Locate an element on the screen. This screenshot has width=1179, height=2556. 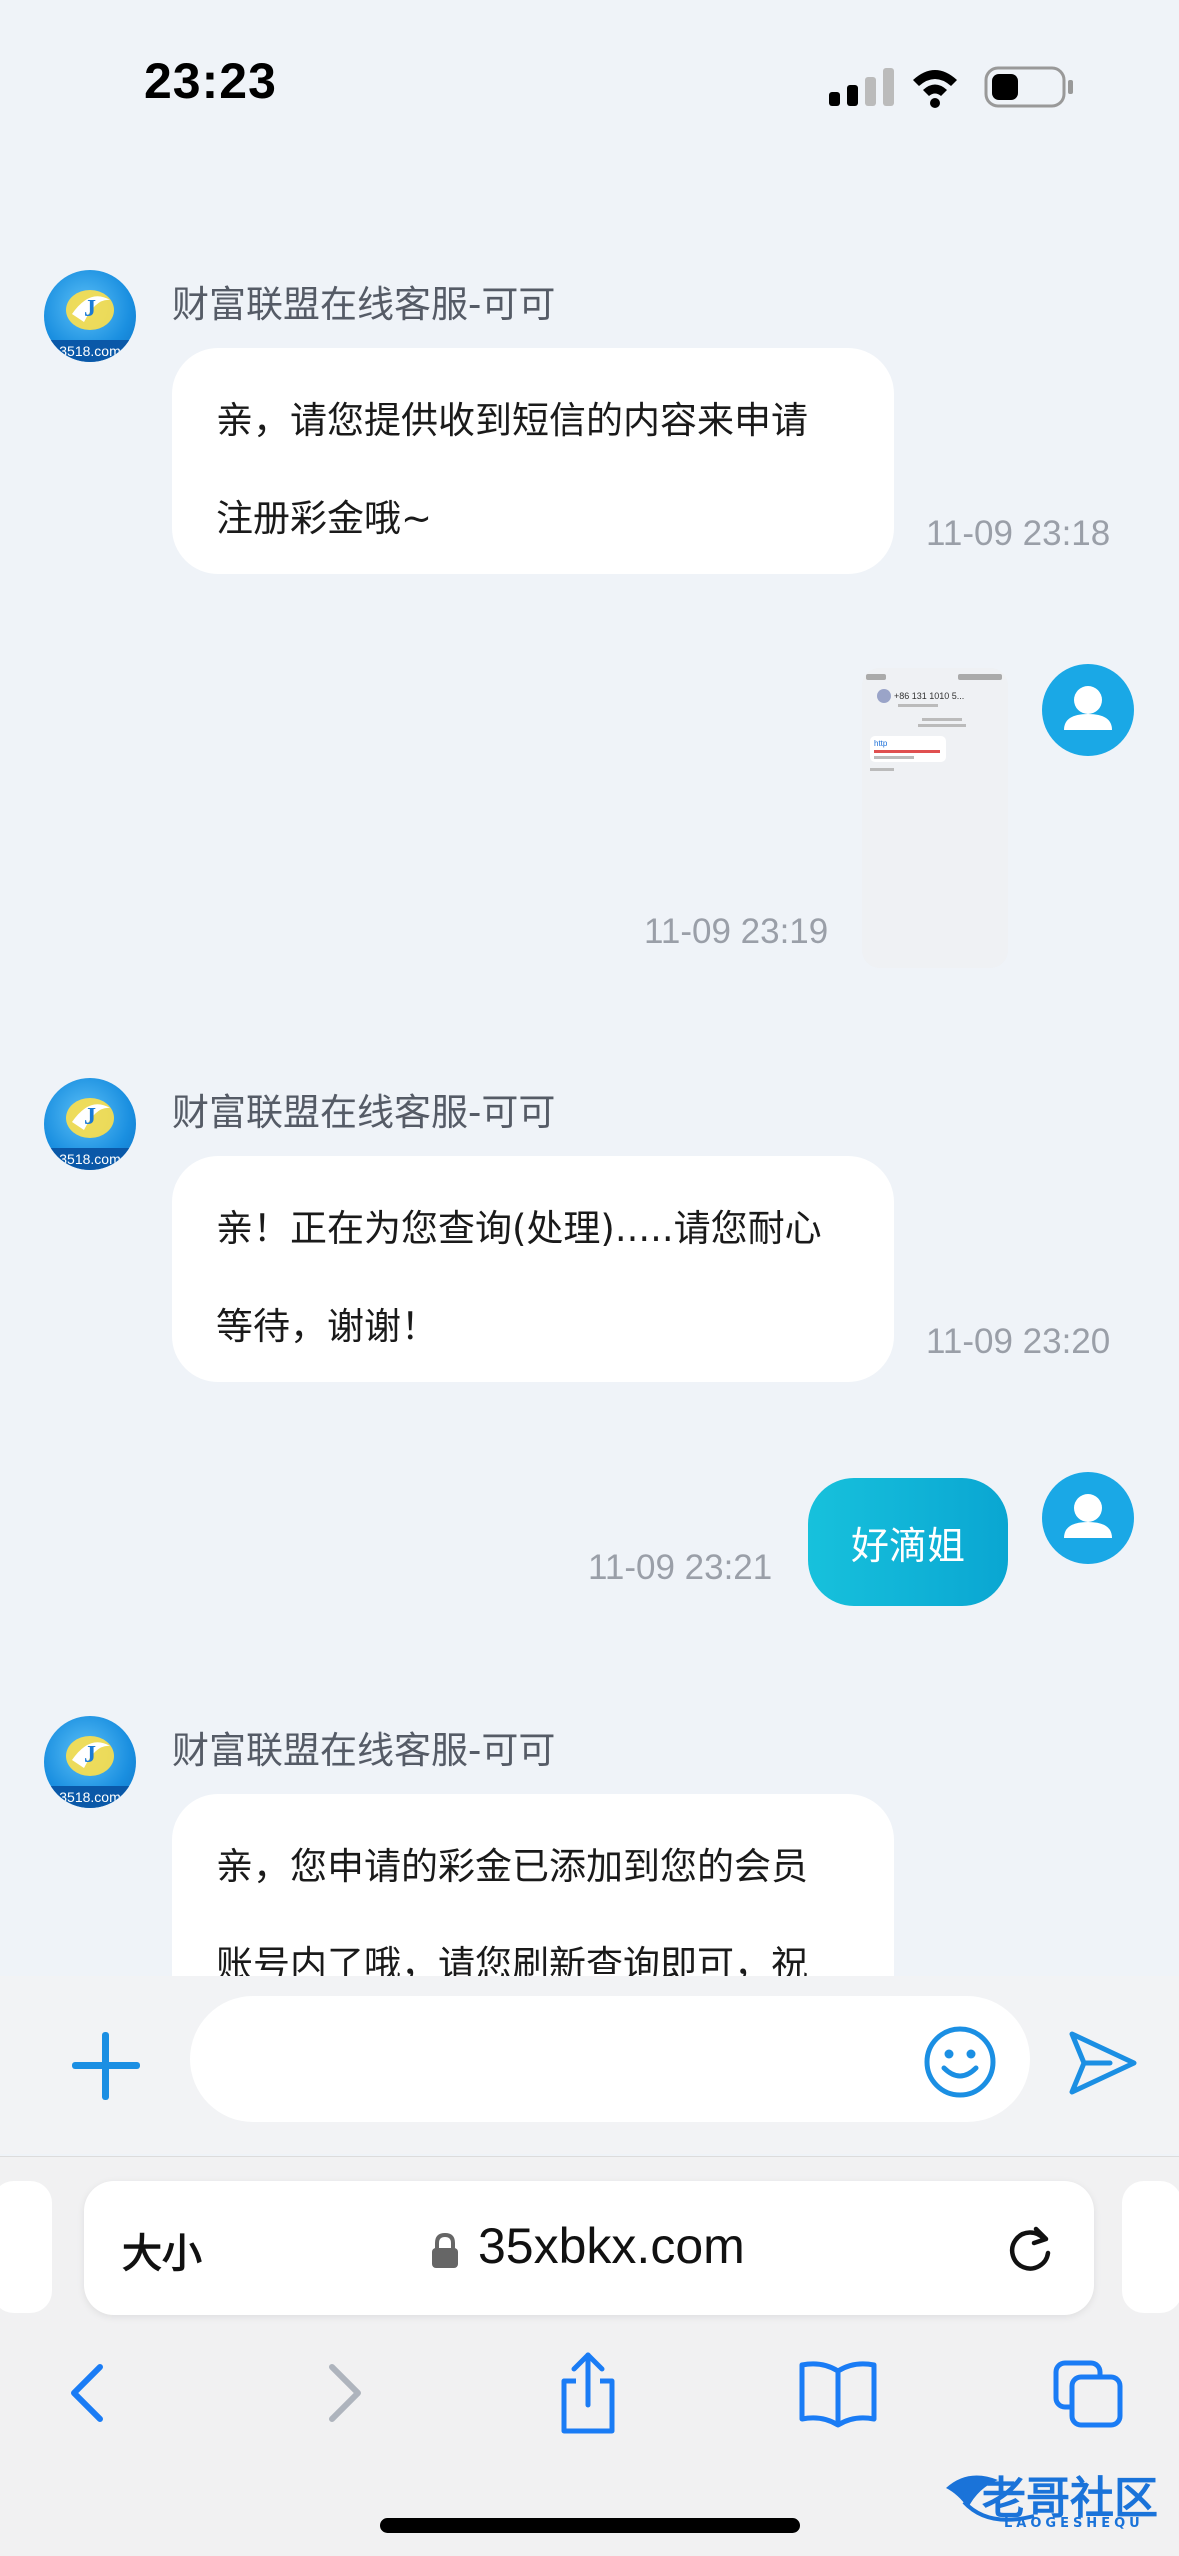
reload-button is located at coordinates (1030, 2249).